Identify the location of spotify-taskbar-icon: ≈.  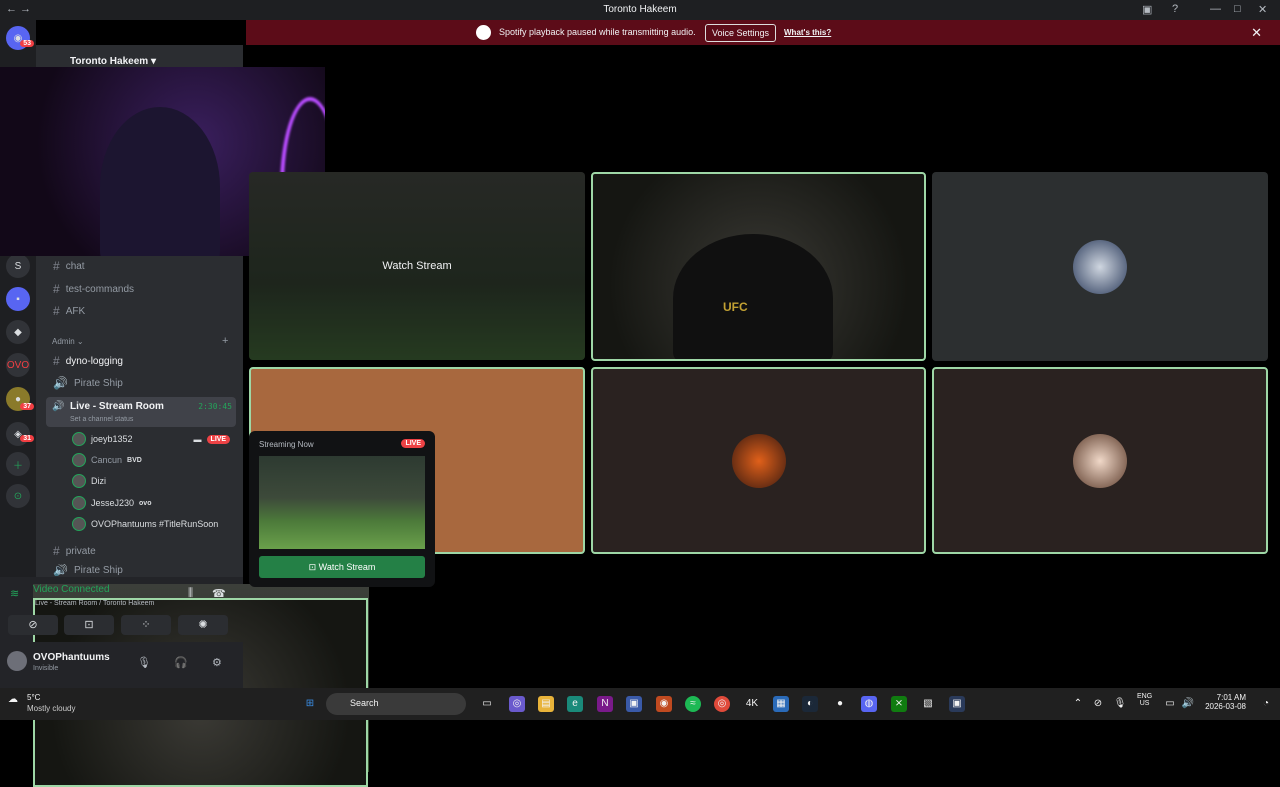
(693, 704).